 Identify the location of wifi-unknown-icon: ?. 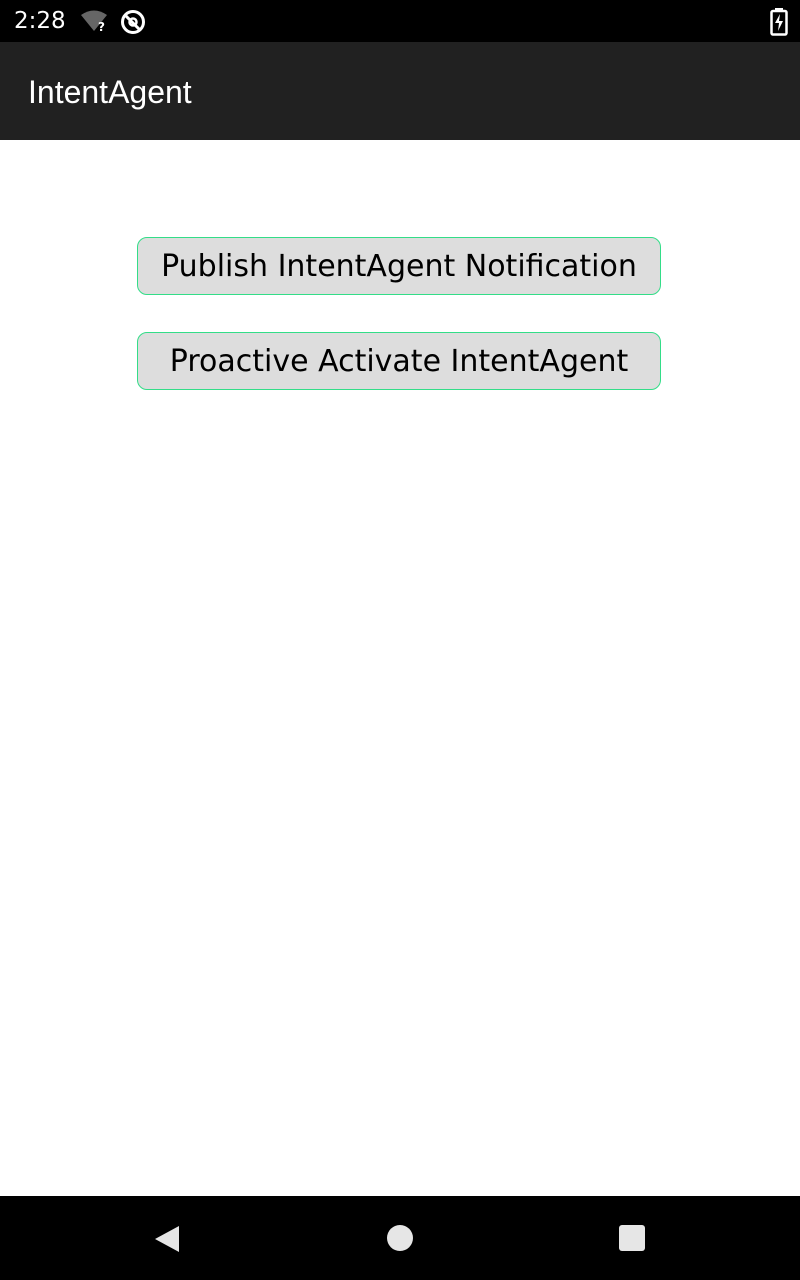
(95, 21).